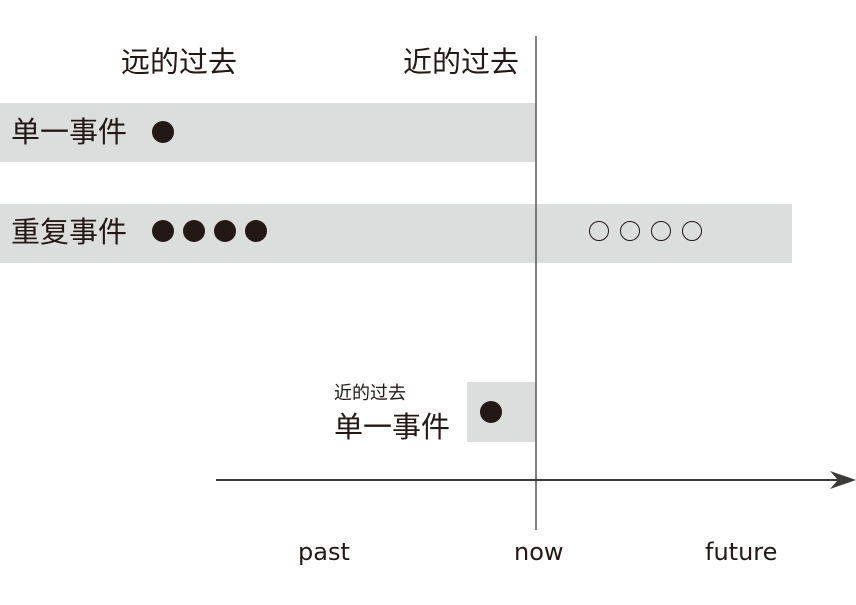 The height and width of the screenshot is (605, 856). What do you see at coordinates (741, 552) in the screenshot?
I see `axis-label-future: future` at bounding box center [741, 552].